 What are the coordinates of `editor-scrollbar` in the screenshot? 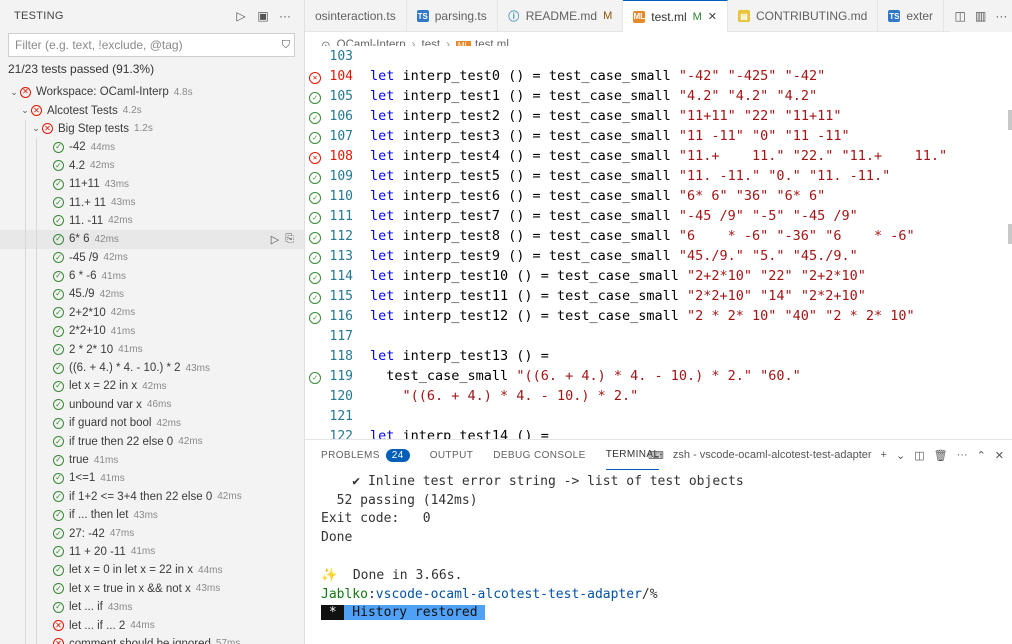 It's located at (1007, 242).